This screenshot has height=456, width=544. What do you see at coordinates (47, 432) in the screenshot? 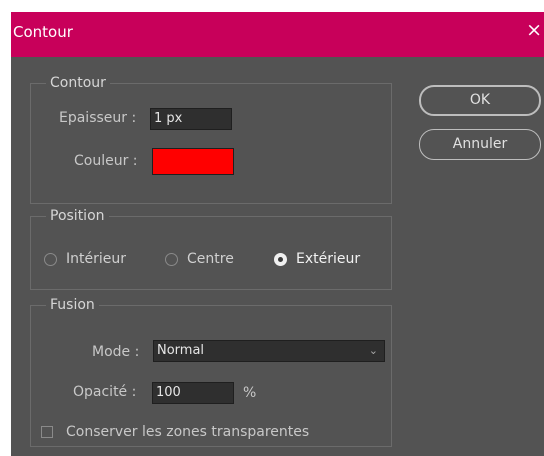
I see `preserve-transparency-checkbox` at bounding box center [47, 432].